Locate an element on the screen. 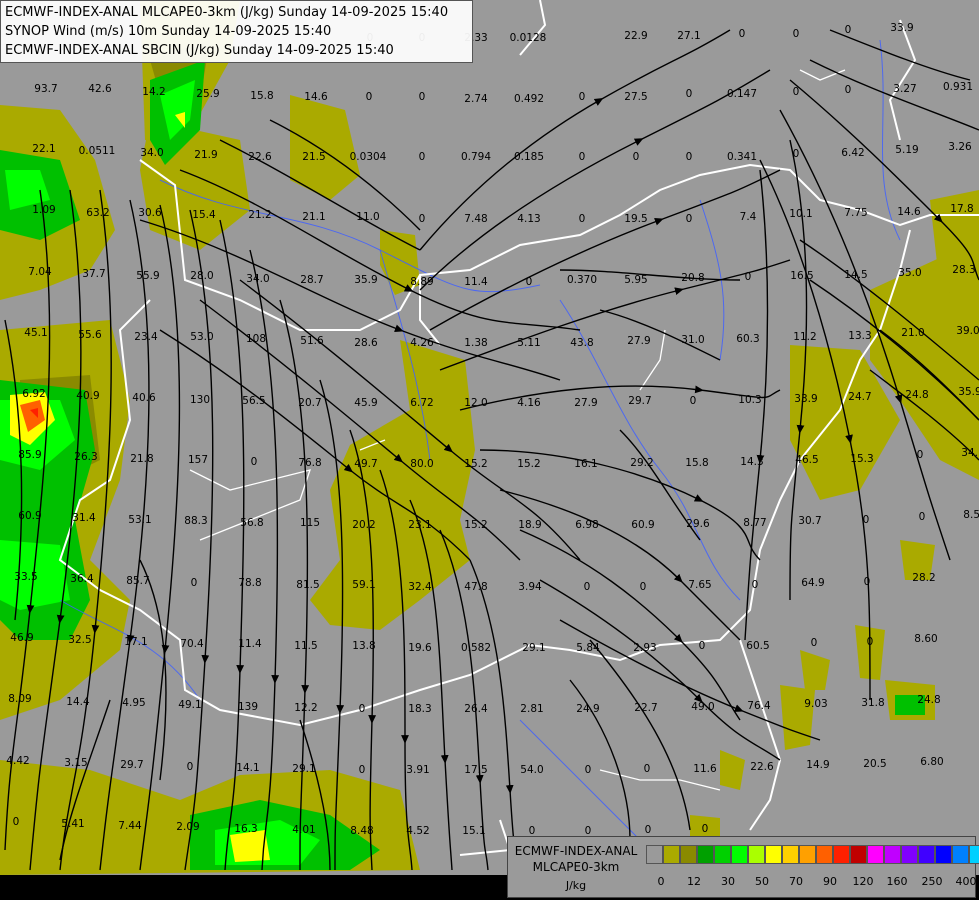 The width and height of the screenshot is (979, 900). value-label: 16.5 is located at coordinates (801, 276).